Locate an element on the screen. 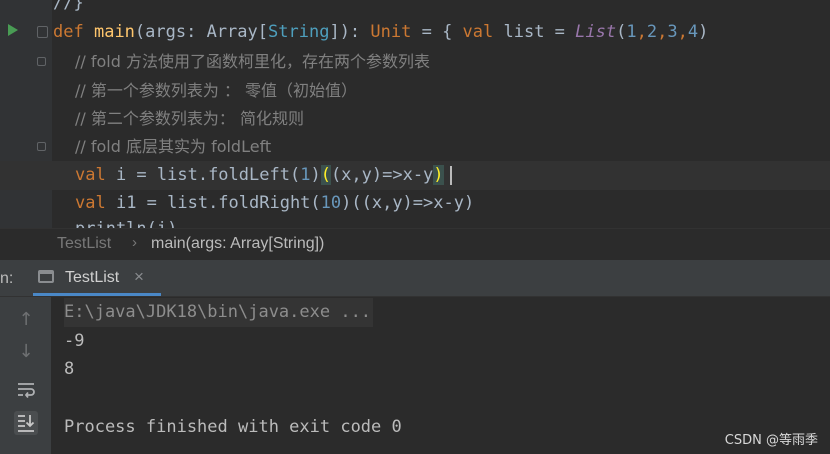 The width and height of the screenshot is (830, 454). matched-paren-close: ) is located at coordinates (438, 175).